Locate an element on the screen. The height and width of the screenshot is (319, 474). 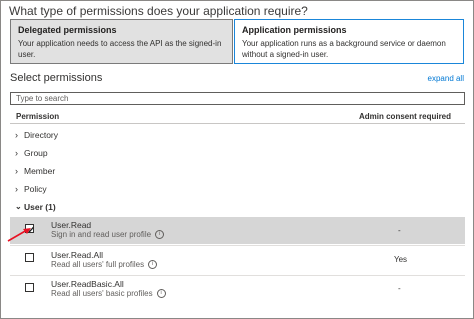
permission-checkbox-user-read is located at coordinates (29, 228).